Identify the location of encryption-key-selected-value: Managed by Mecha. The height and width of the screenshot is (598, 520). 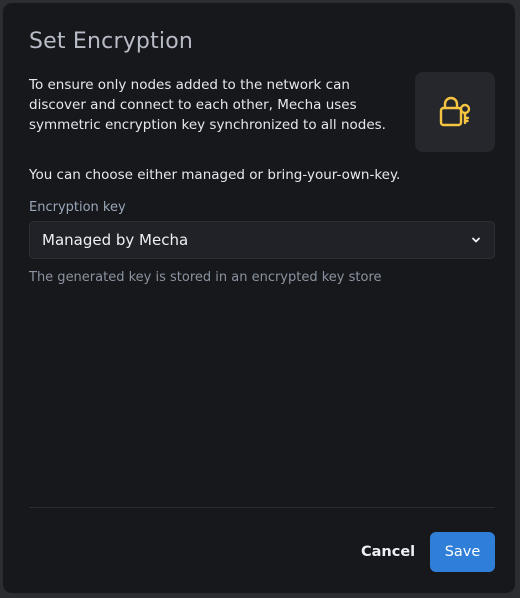
(115, 240).